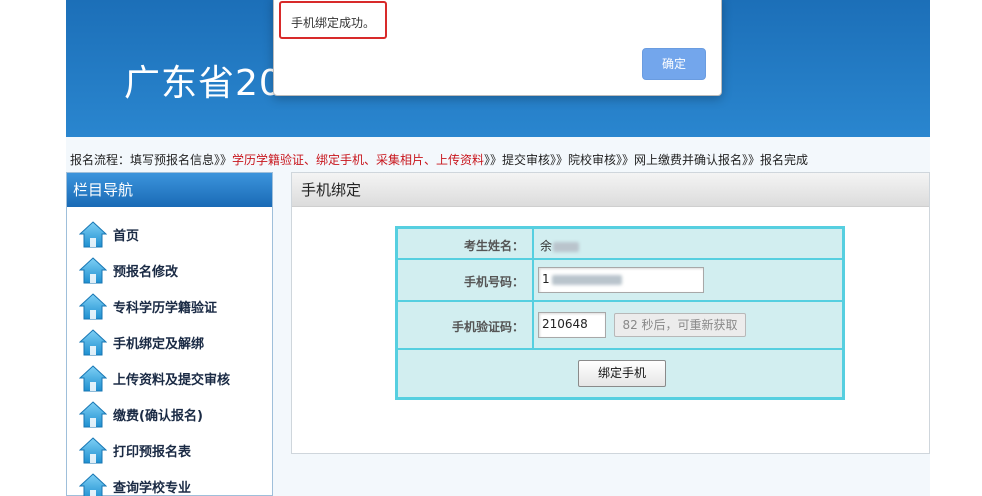 The width and height of the screenshot is (982, 496). I want to click on phone-value-cell: 1, so click(688, 280).